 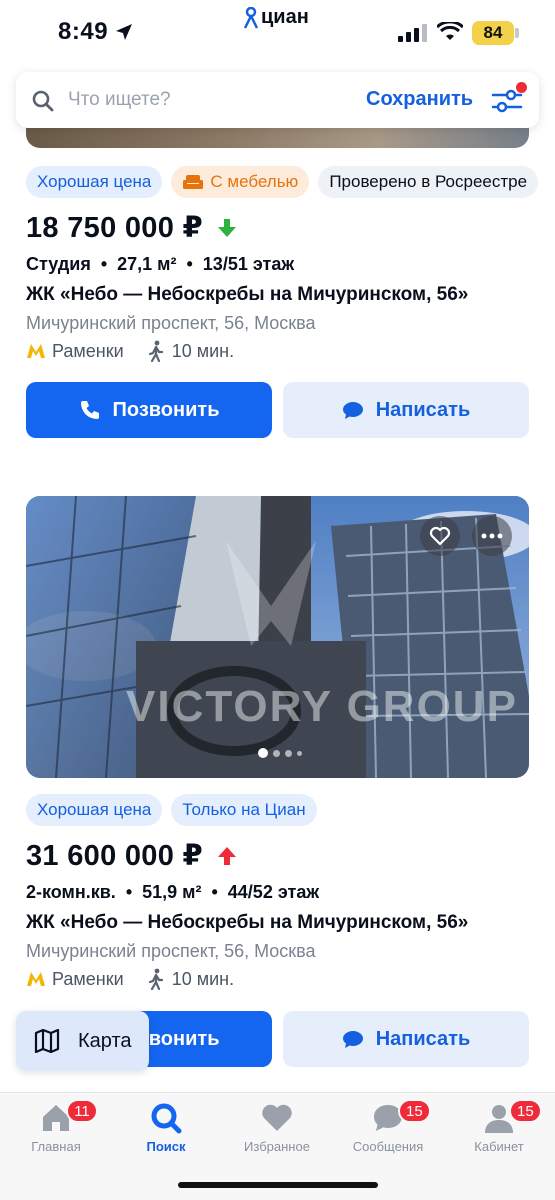 I want to click on call-button: Позвонить, so click(x=149, y=410).